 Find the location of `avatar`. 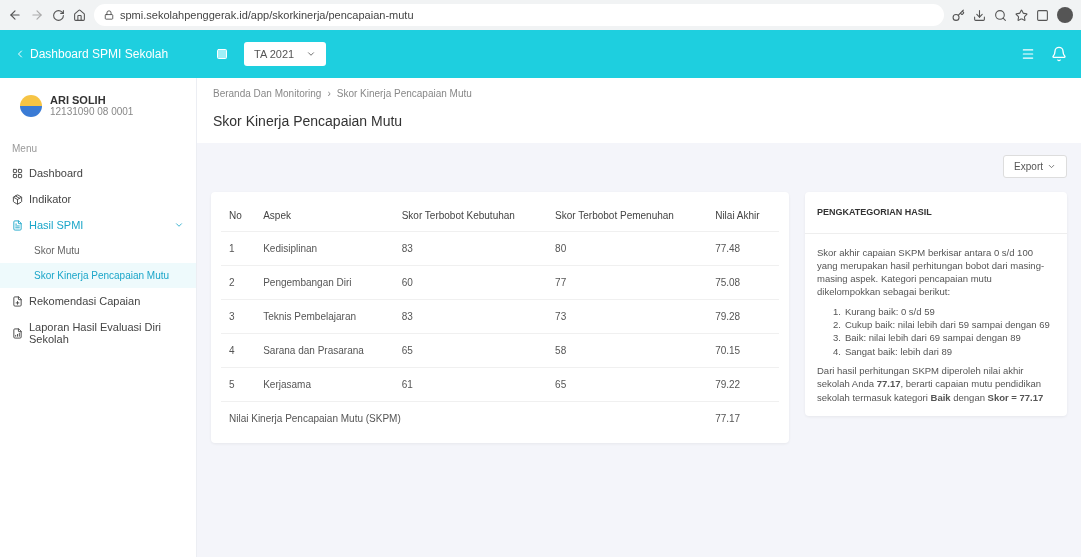

avatar is located at coordinates (31, 105).